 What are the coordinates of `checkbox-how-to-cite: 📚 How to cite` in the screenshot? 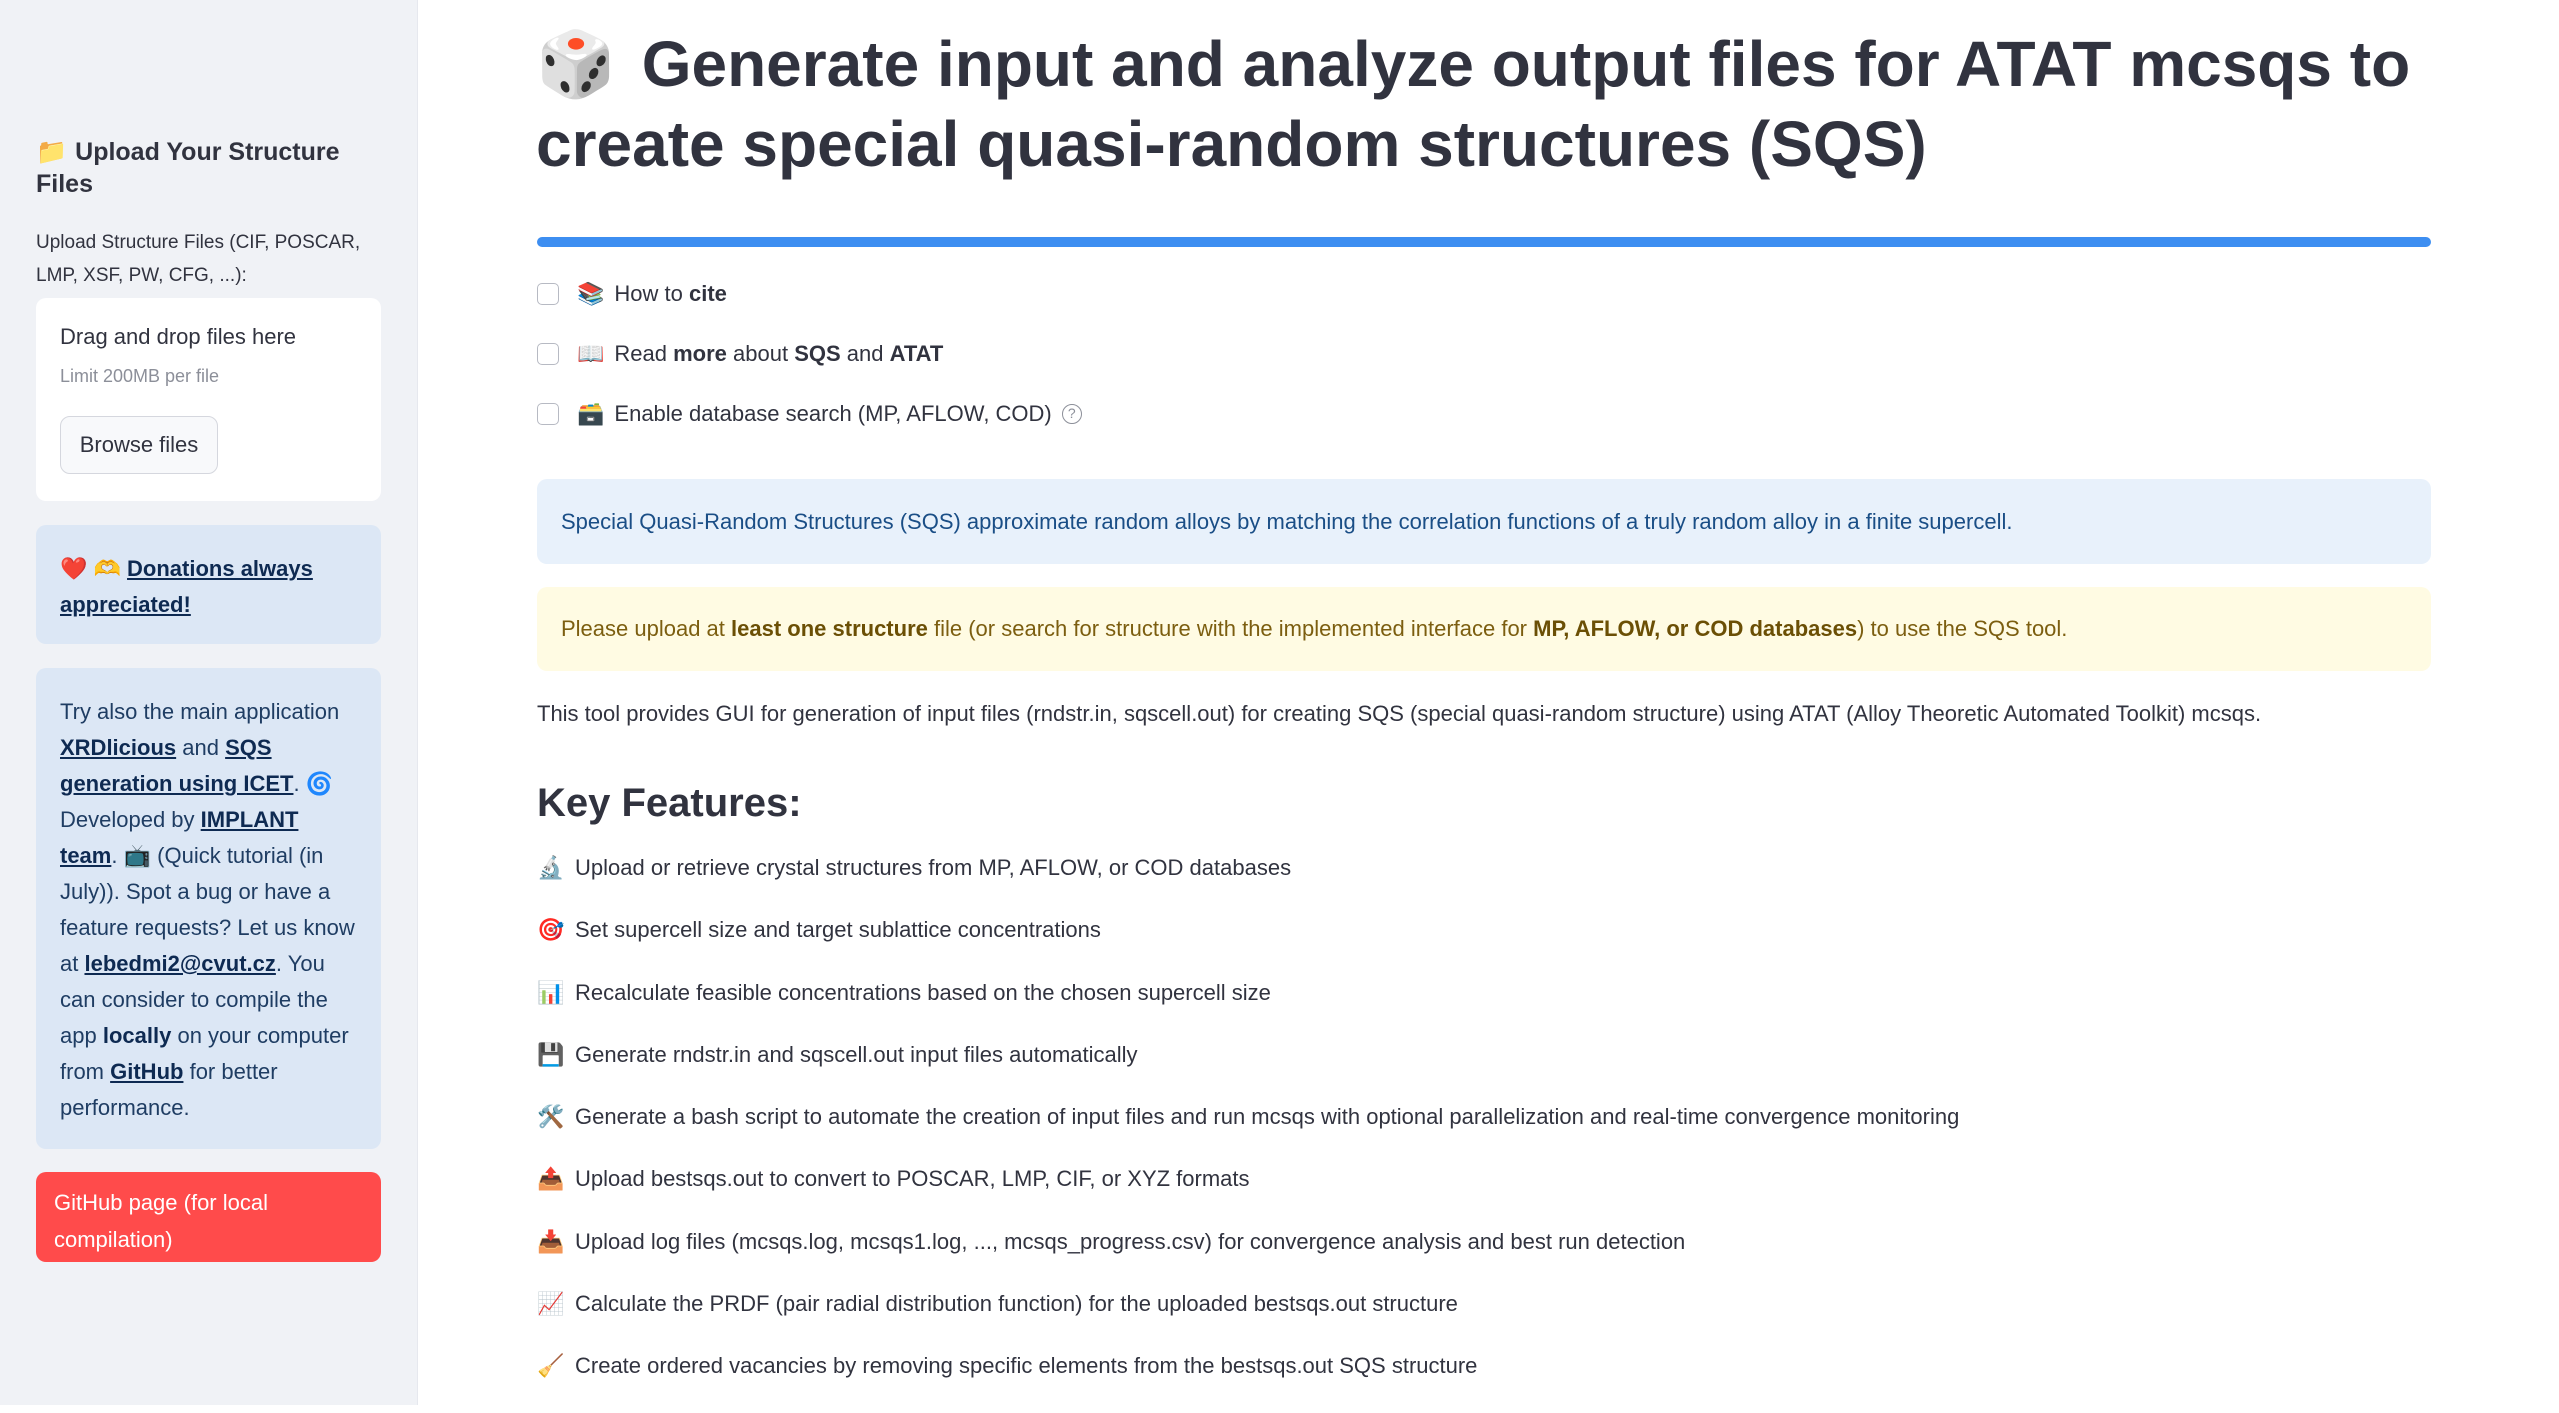 It's located at (632, 294).